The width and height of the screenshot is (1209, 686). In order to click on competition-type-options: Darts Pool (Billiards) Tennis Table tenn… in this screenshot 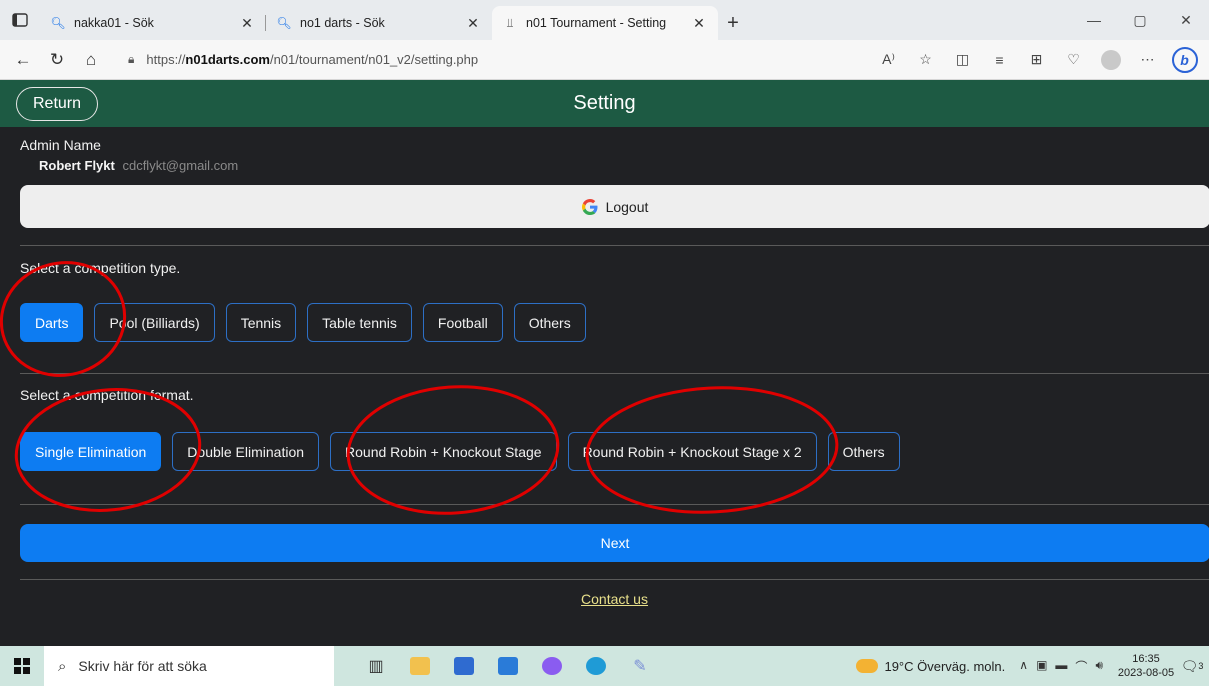, I will do `click(308, 322)`.